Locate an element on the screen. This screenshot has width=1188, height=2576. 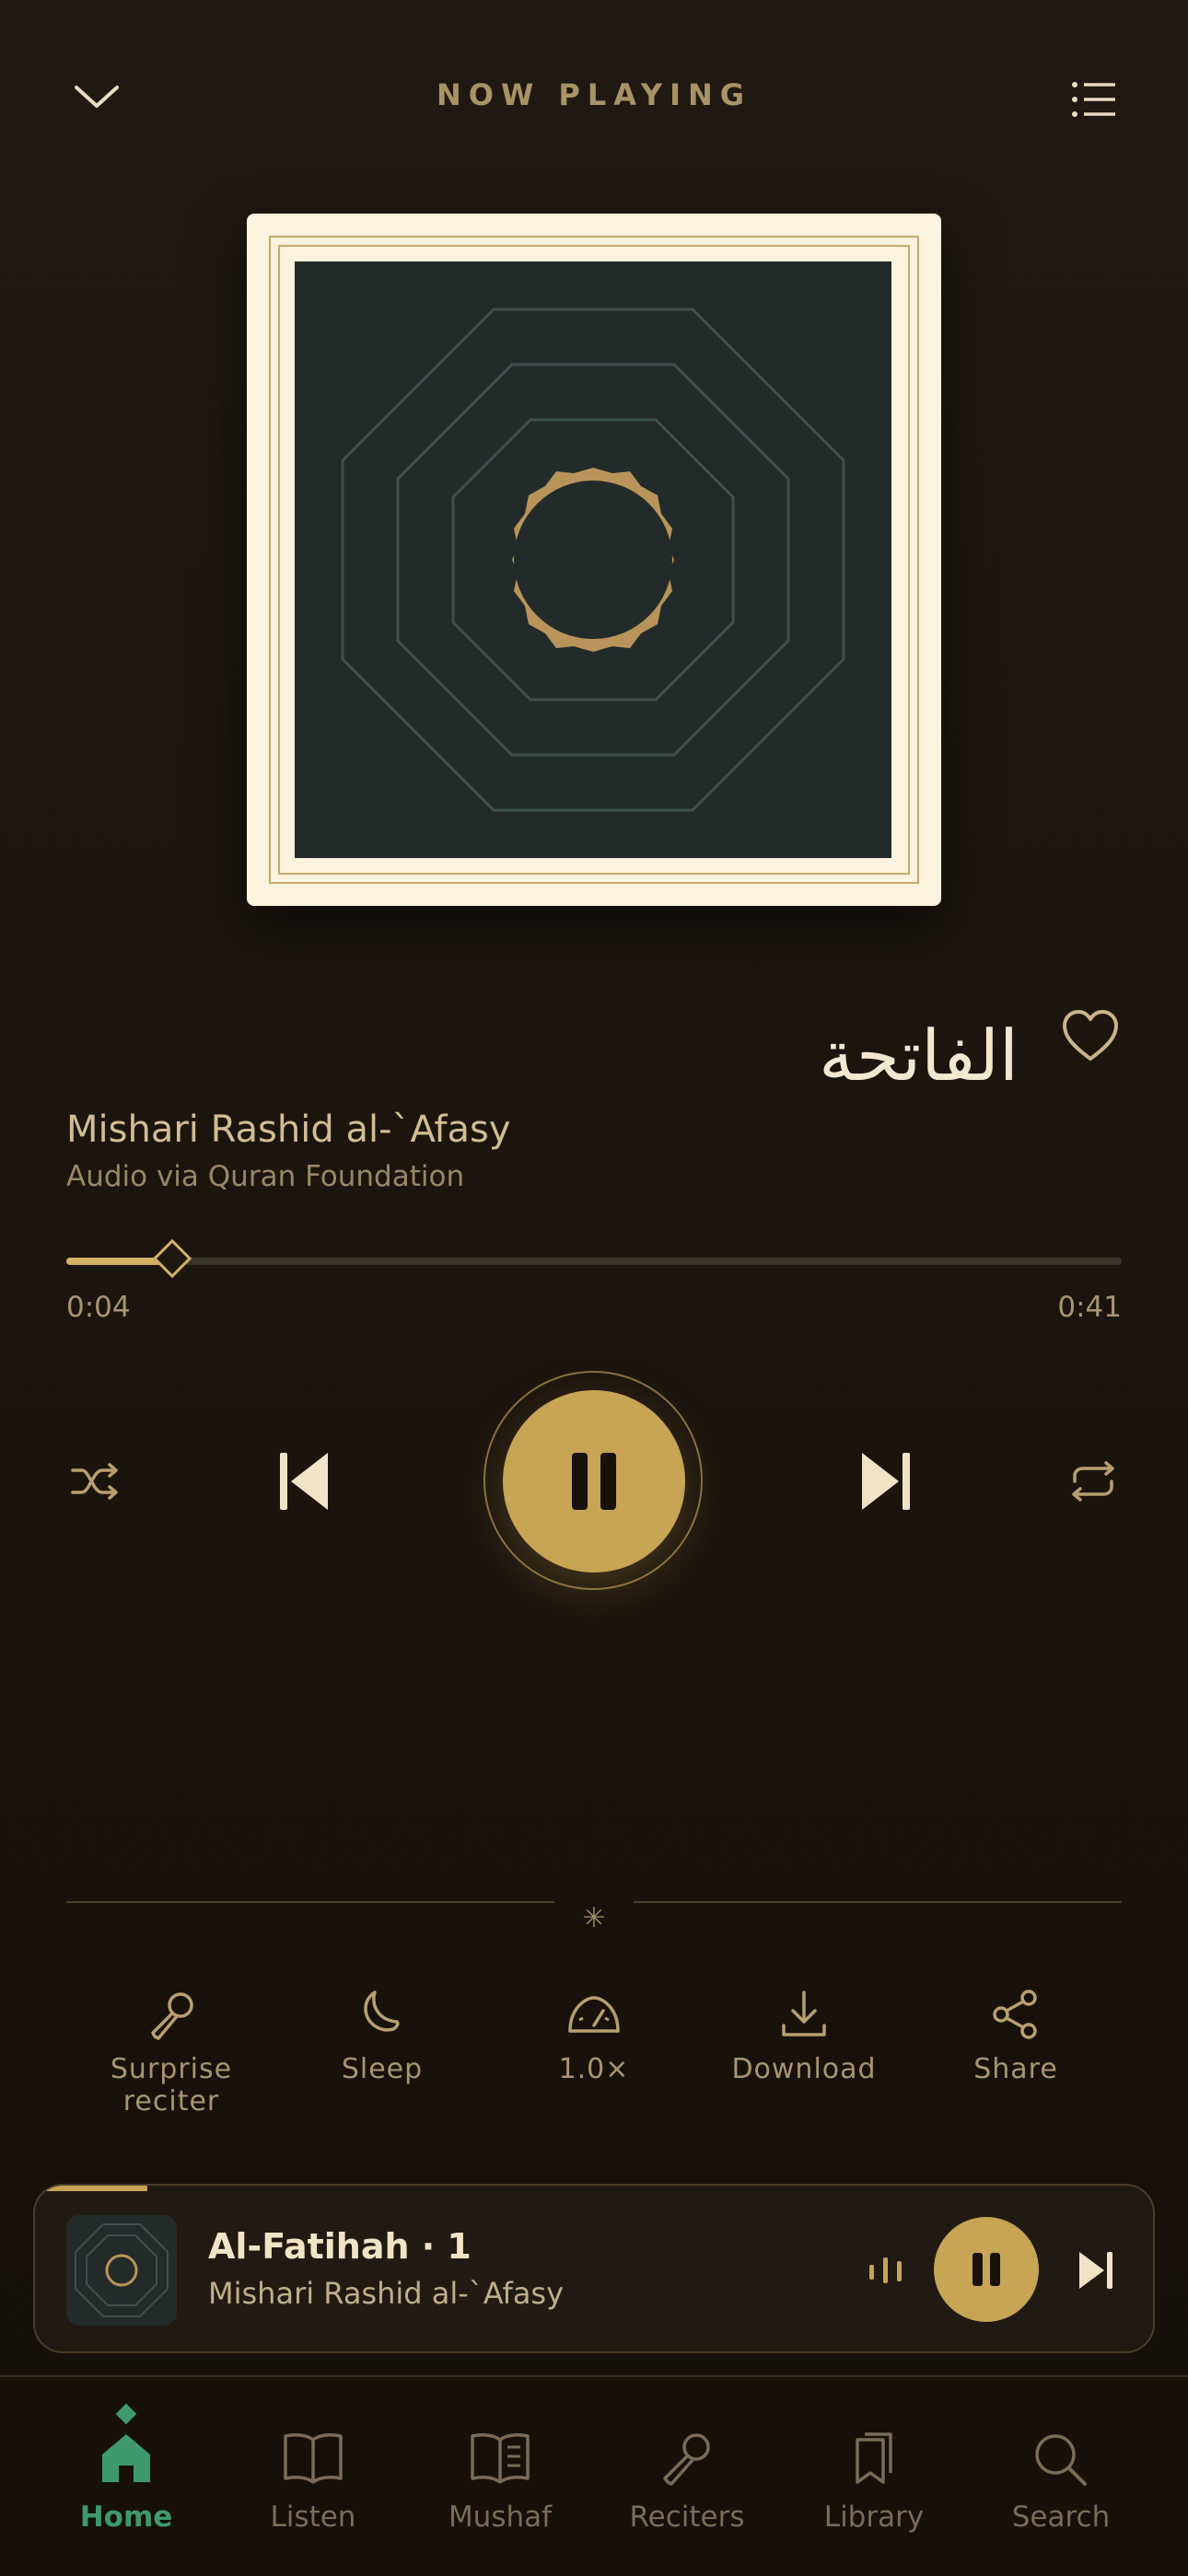
page-title: NOW PLAYING is located at coordinates (594, 94).